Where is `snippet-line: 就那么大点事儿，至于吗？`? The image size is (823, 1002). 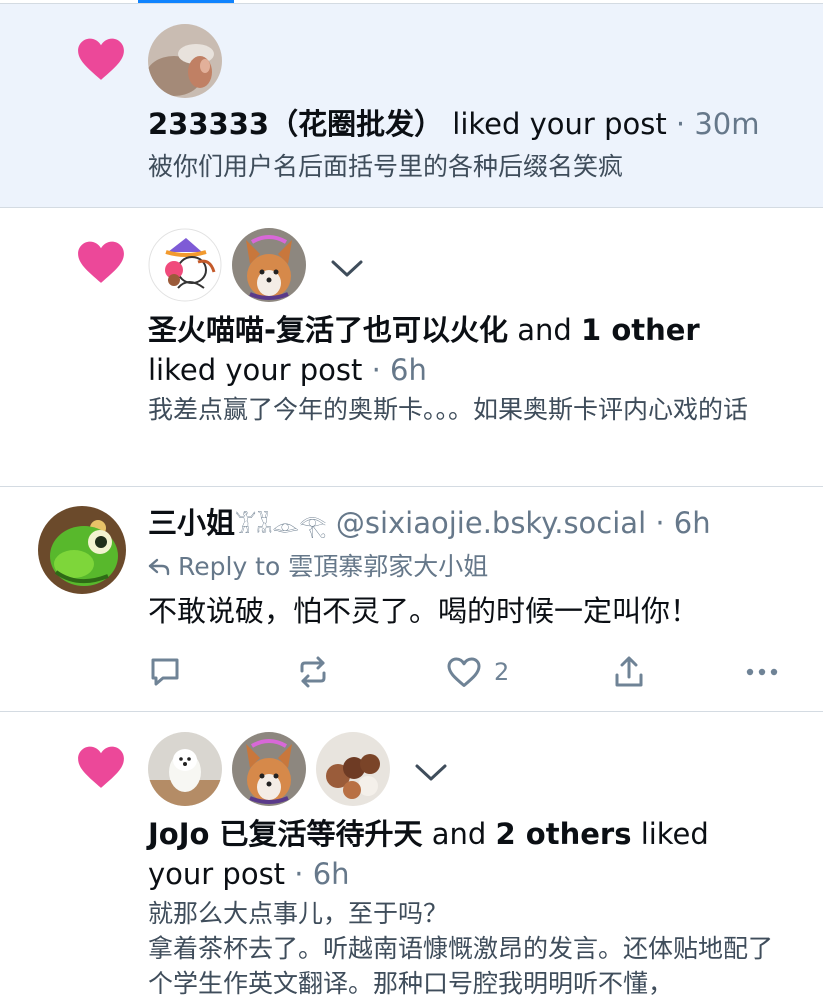 snippet-line: 就那么大点事儿，至于吗？ is located at coordinates (298, 913).